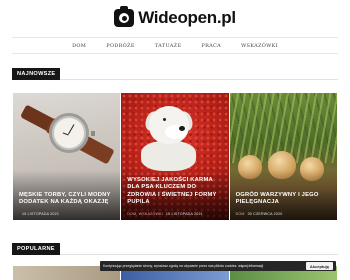 Image resolution: width=350 pixels, height=280 pixels. What do you see at coordinates (175, 249) in the screenshot?
I see `section-popular-header: POPULARNE` at bounding box center [175, 249].